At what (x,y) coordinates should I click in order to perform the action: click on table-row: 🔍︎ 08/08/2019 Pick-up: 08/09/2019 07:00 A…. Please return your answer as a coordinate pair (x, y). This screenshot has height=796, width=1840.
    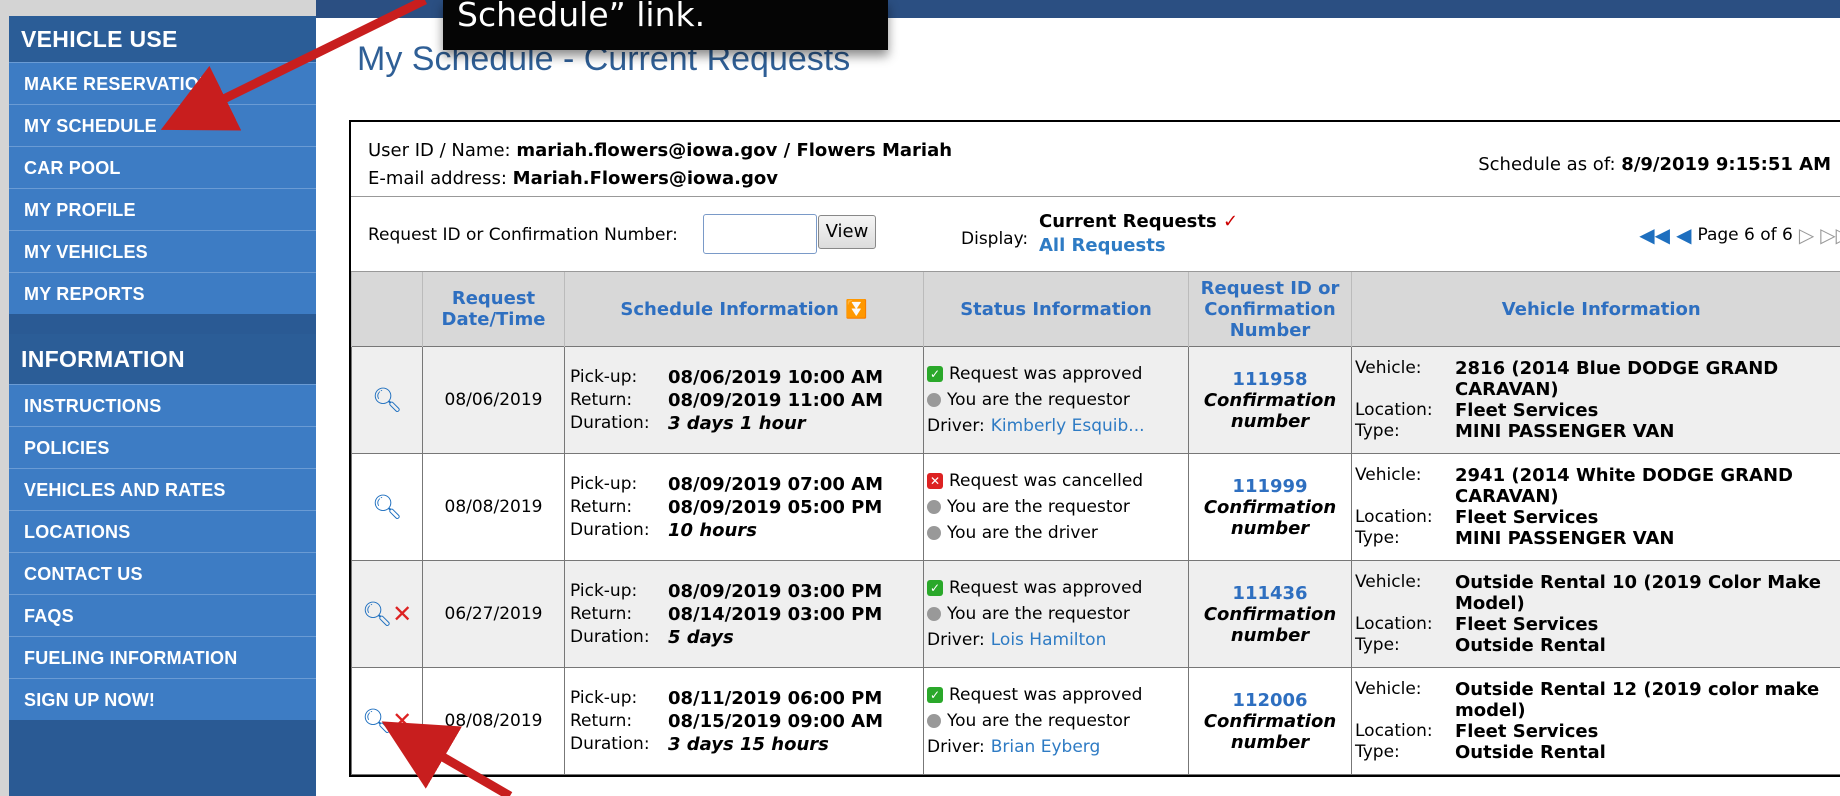
    Looking at the image, I should click on (1095, 507).